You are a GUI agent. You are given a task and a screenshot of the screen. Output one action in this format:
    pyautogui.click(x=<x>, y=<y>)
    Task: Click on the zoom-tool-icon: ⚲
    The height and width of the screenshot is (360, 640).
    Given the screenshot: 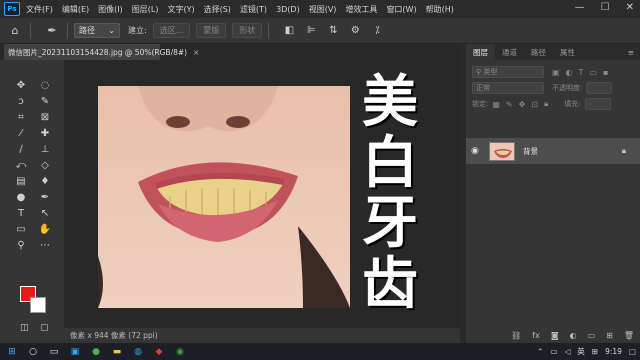 What is the action you would take?
    pyautogui.click(x=21, y=245)
    